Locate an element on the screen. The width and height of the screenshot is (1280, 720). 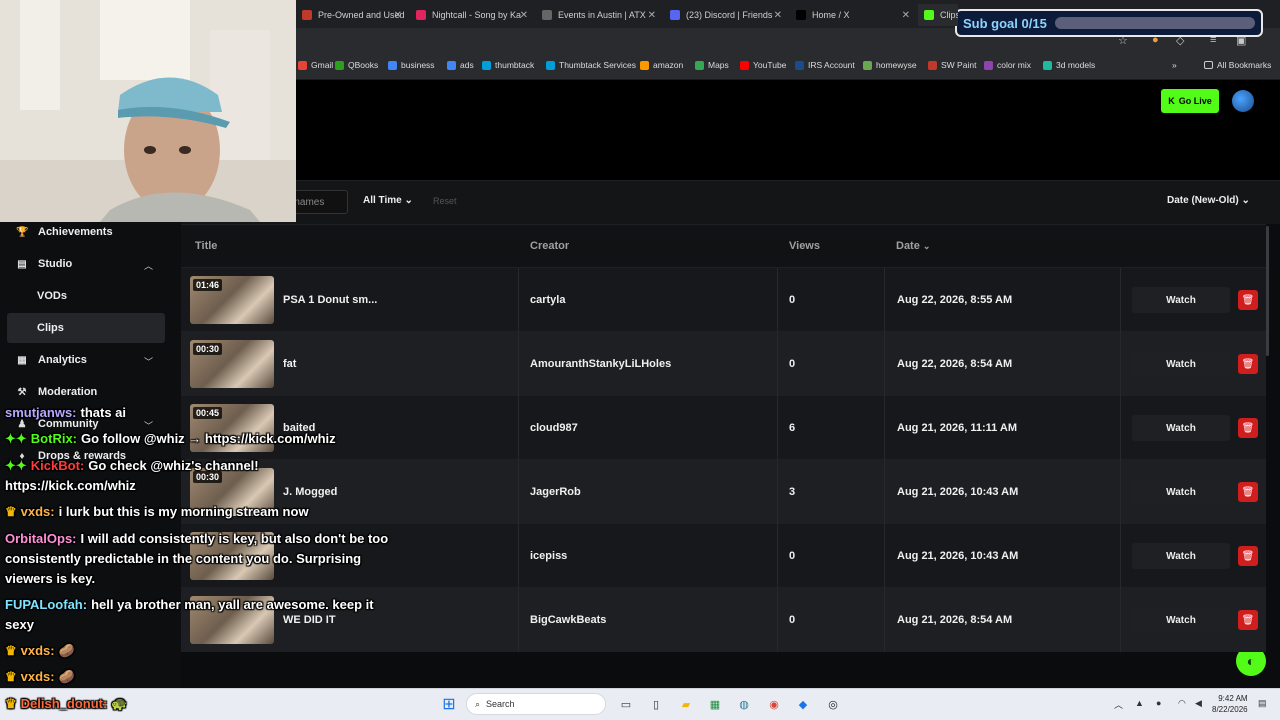
sidebar-item-analytics: ▦ Analytics is located at coordinates (51, 360).